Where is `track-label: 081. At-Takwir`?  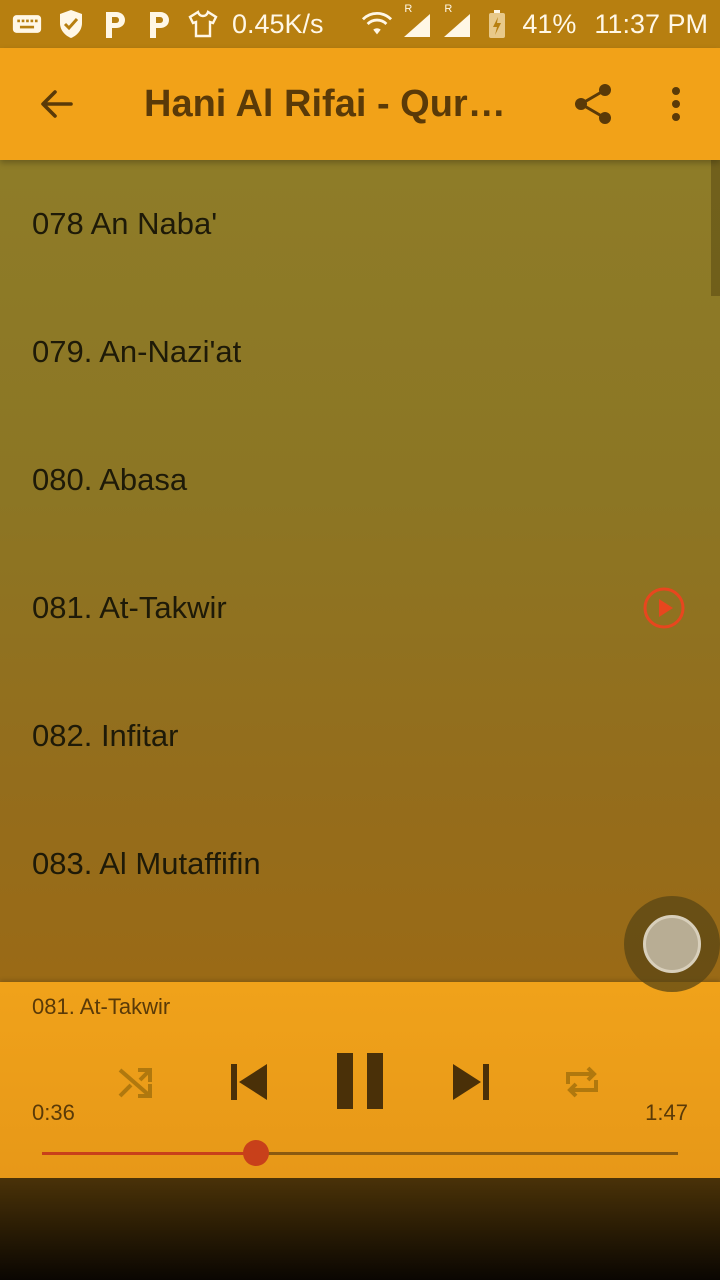
track-label: 081. At-Takwir is located at coordinates (129, 607).